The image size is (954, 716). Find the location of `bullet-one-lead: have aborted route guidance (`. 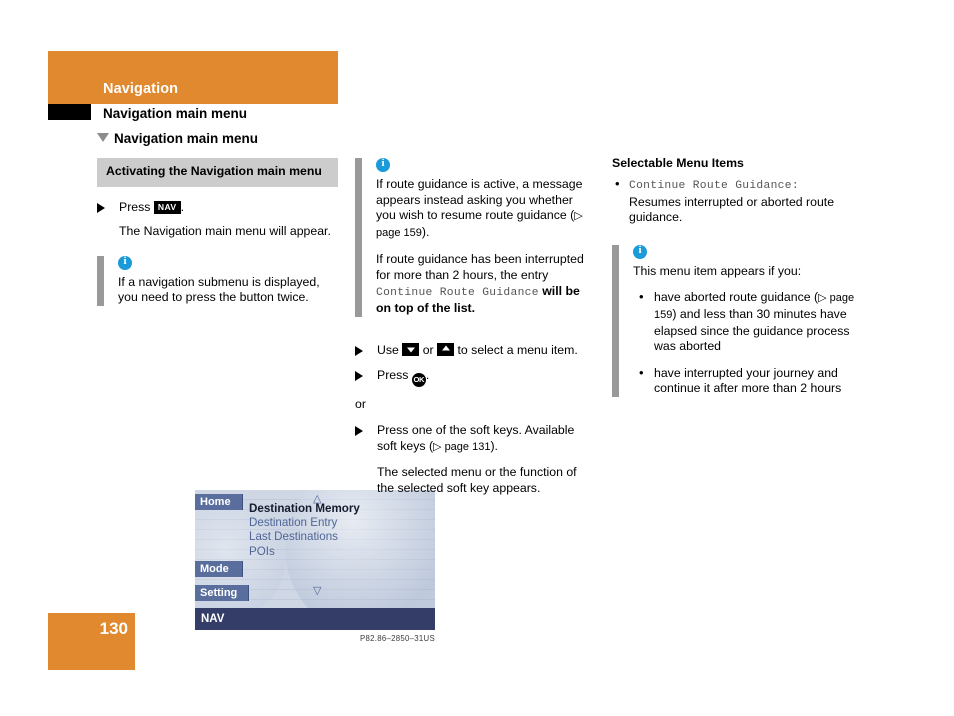

bullet-one-lead: have aborted route guidance ( is located at coordinates (736, 297).